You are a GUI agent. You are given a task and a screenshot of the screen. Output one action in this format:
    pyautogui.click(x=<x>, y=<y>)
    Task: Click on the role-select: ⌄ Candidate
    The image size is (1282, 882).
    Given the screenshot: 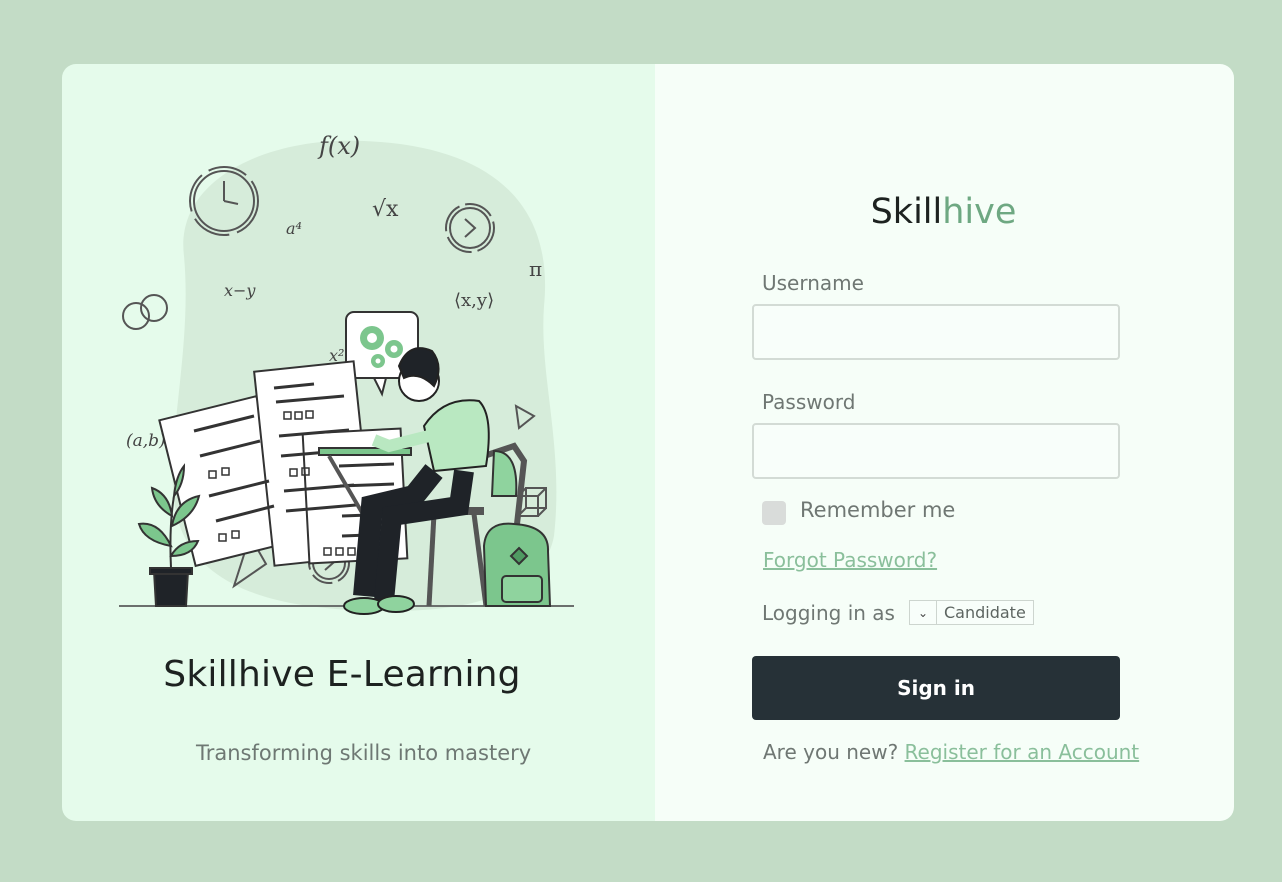 What is the action you would take?
    pyautogui.click(x=971, y=612)
    